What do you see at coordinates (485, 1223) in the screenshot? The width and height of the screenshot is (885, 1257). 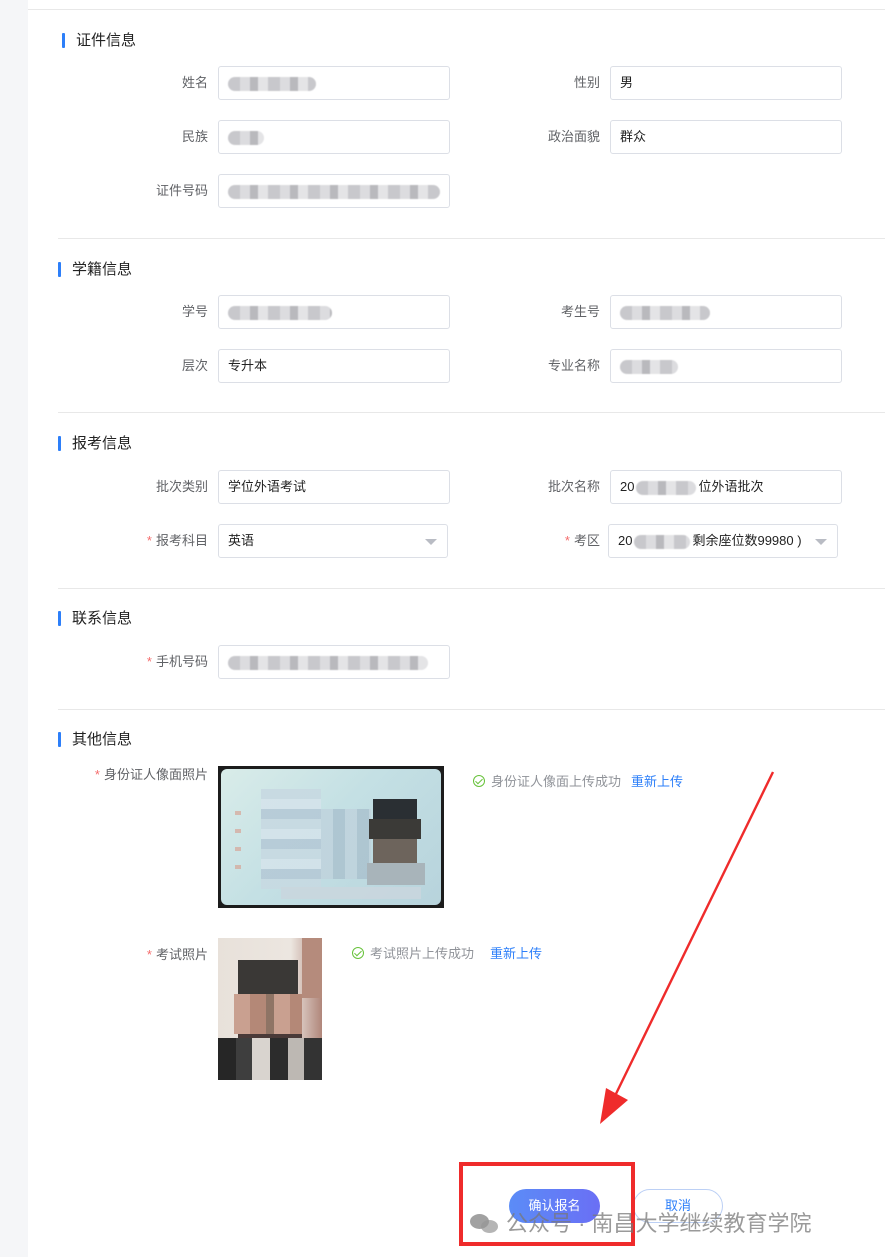 I see `wechat-icon` at bounding box center [485, 1223].